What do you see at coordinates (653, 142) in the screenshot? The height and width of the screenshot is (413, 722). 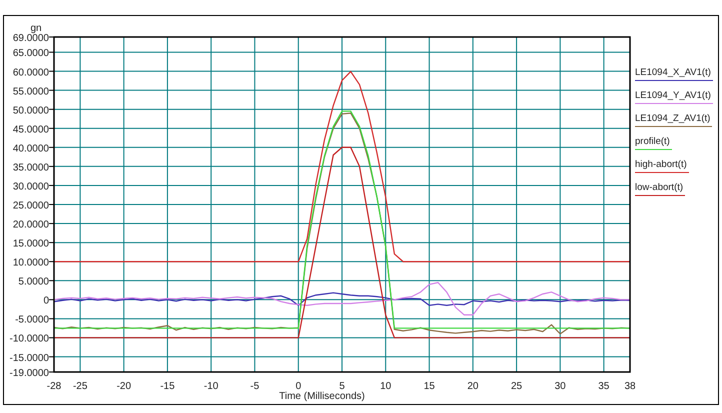 I see `legend-entry: profile(t)` at bounding box center [653, 142].